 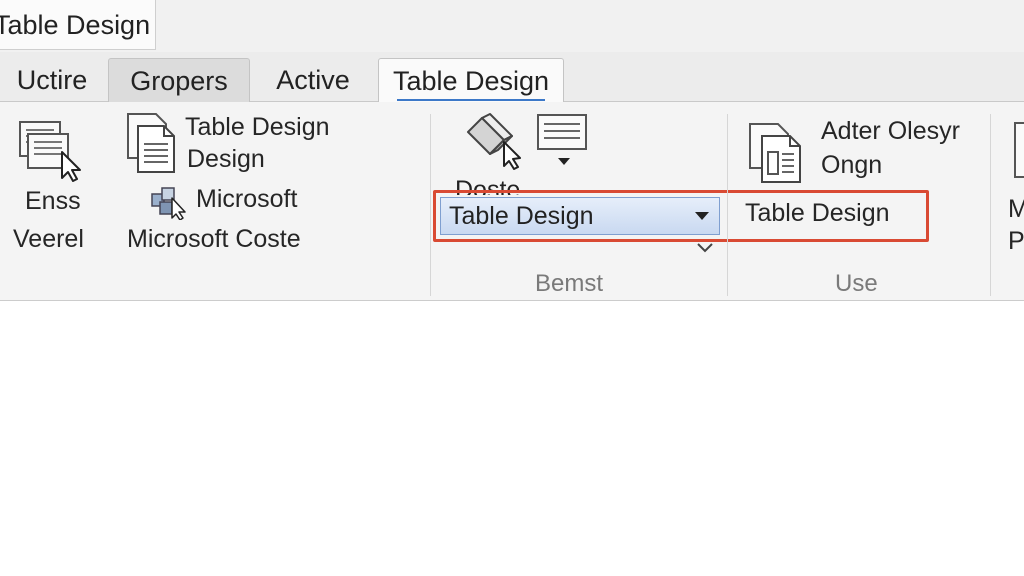 What do you see at coordinates (856, 283) in the screenshot?
I see `group-label-use: Use` at bounding box center [856, 283].